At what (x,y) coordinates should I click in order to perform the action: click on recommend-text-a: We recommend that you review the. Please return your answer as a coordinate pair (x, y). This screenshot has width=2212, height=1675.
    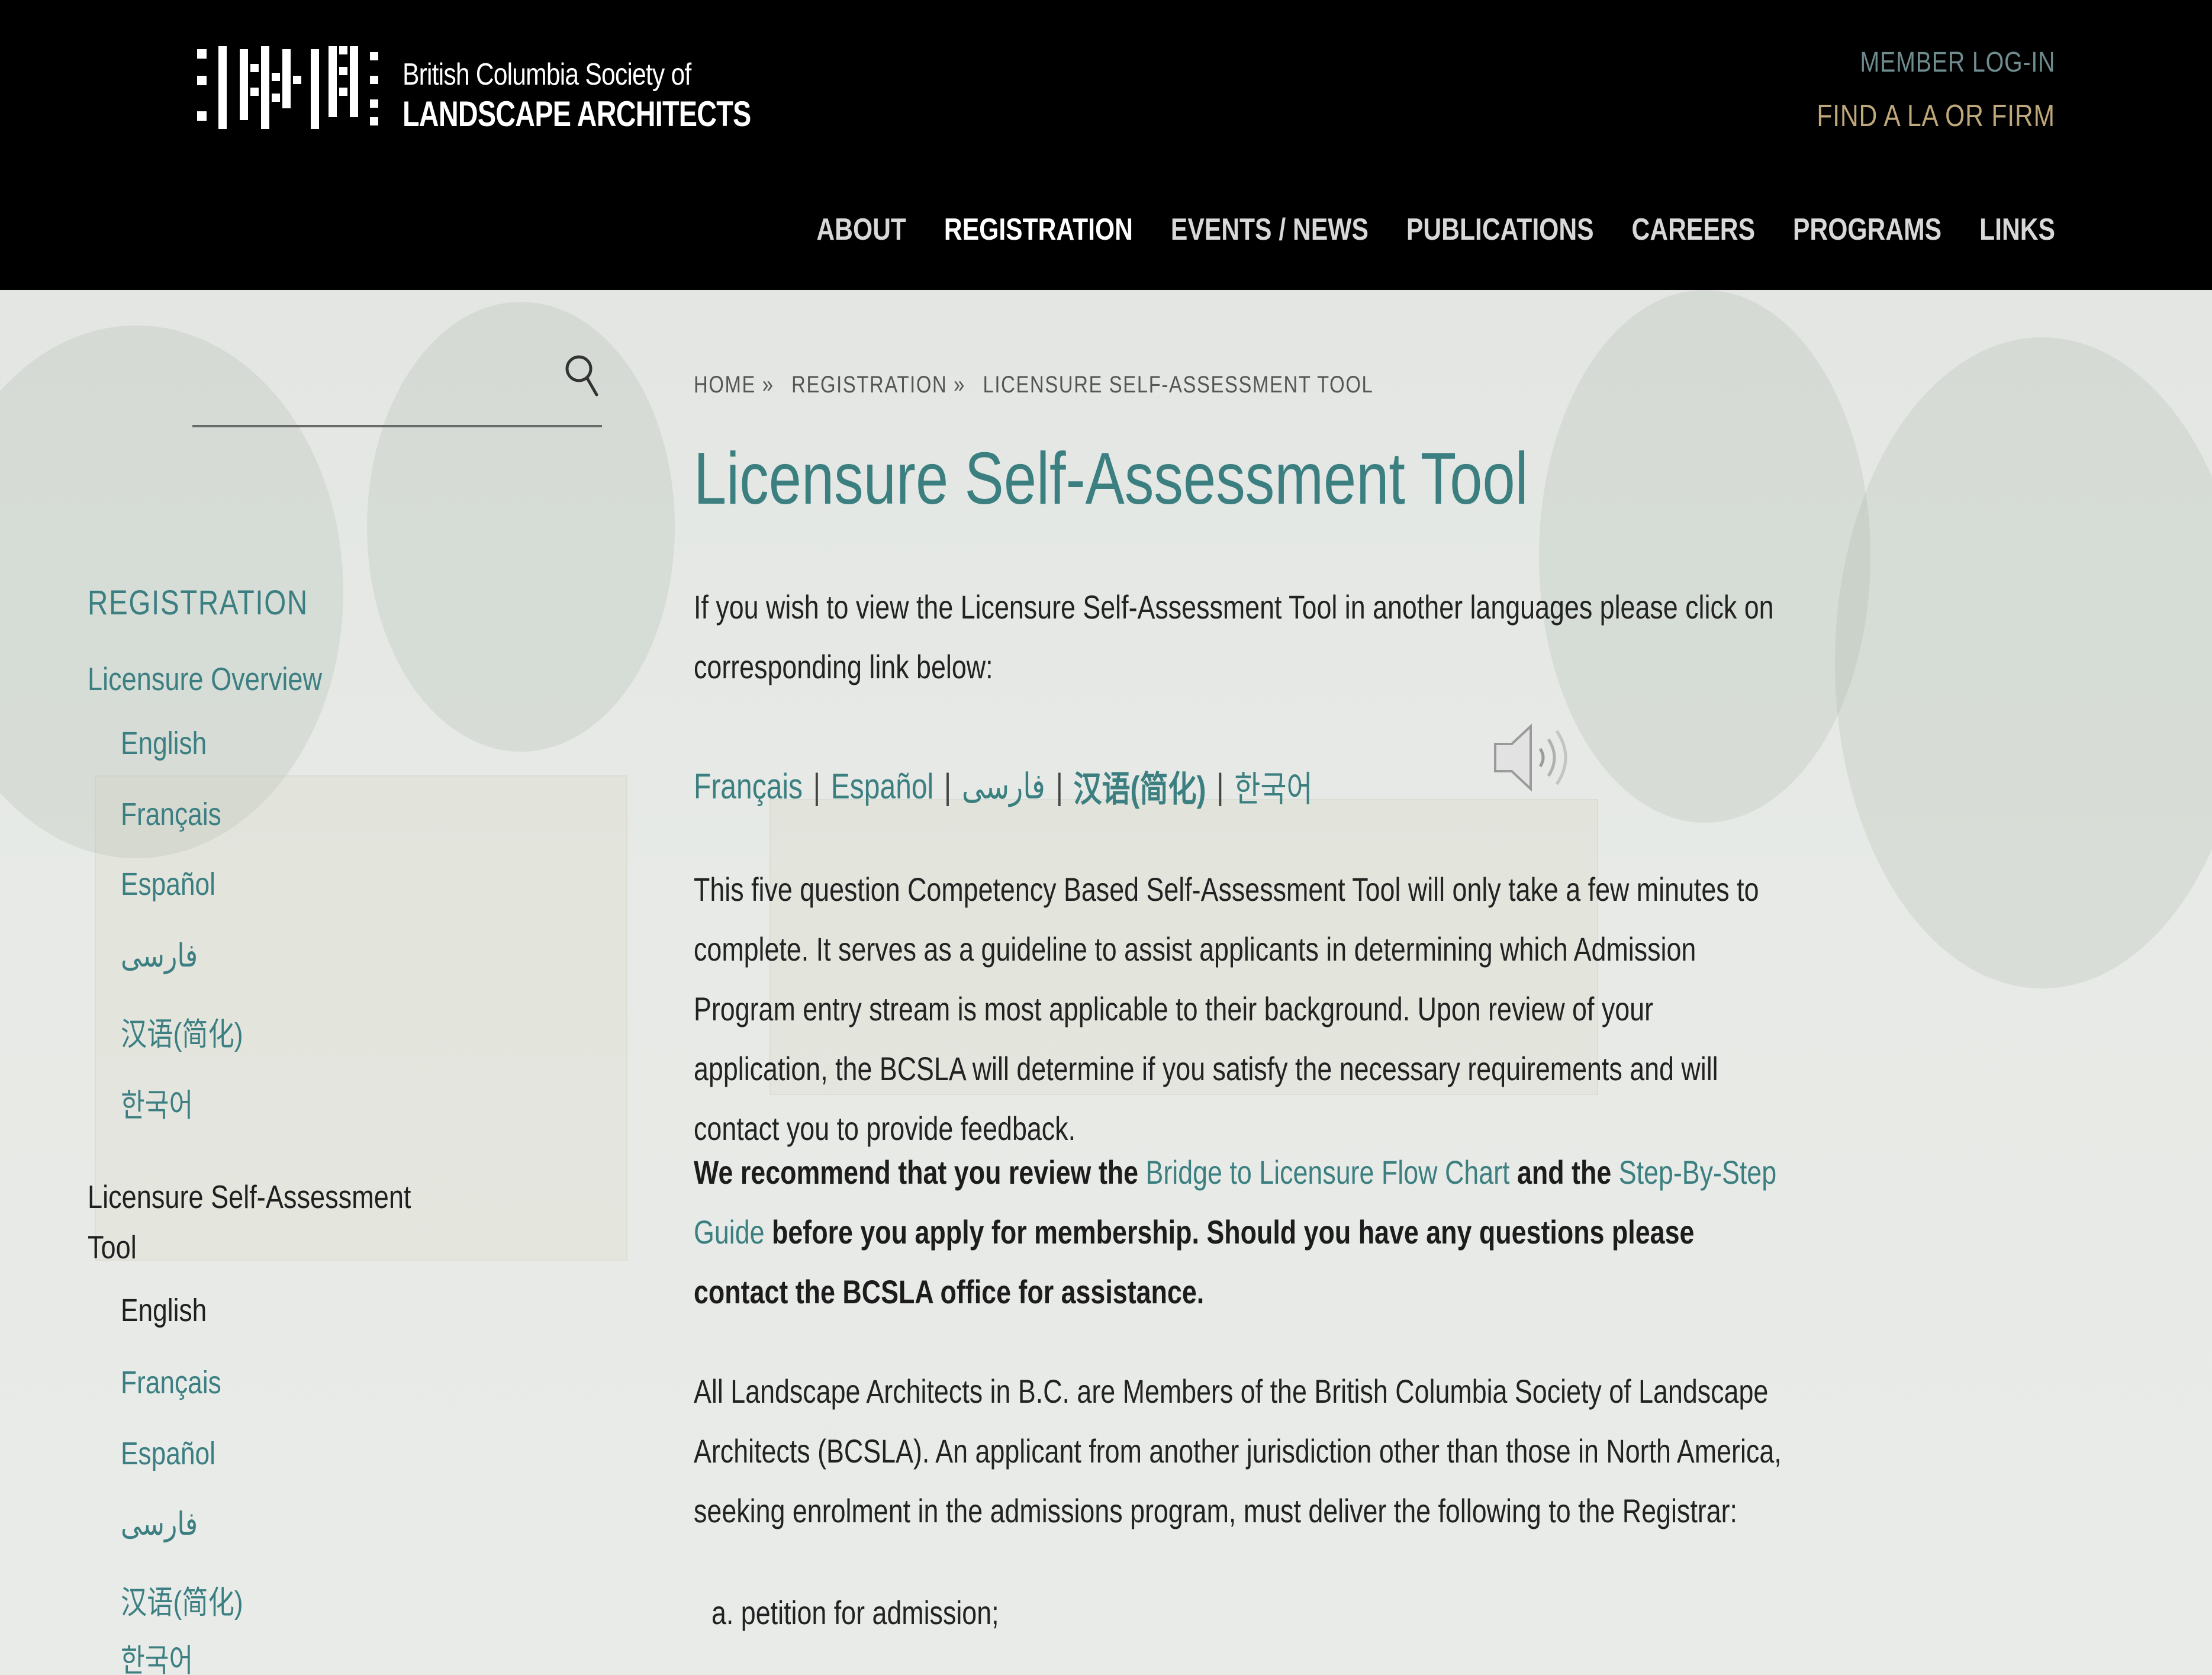
    Looking at the image, I should click on (920, 1172).